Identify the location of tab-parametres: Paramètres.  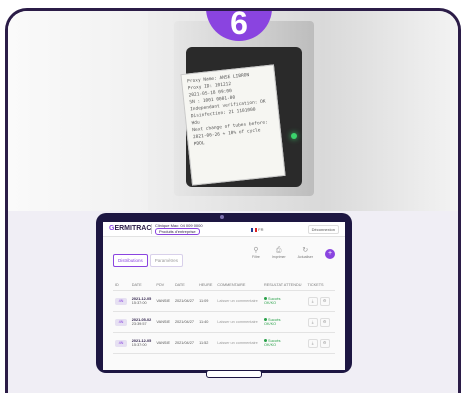
(166, 260).